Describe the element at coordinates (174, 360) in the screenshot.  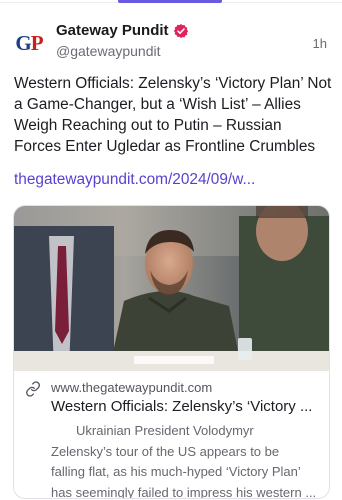
I see `table-papers` at that location.